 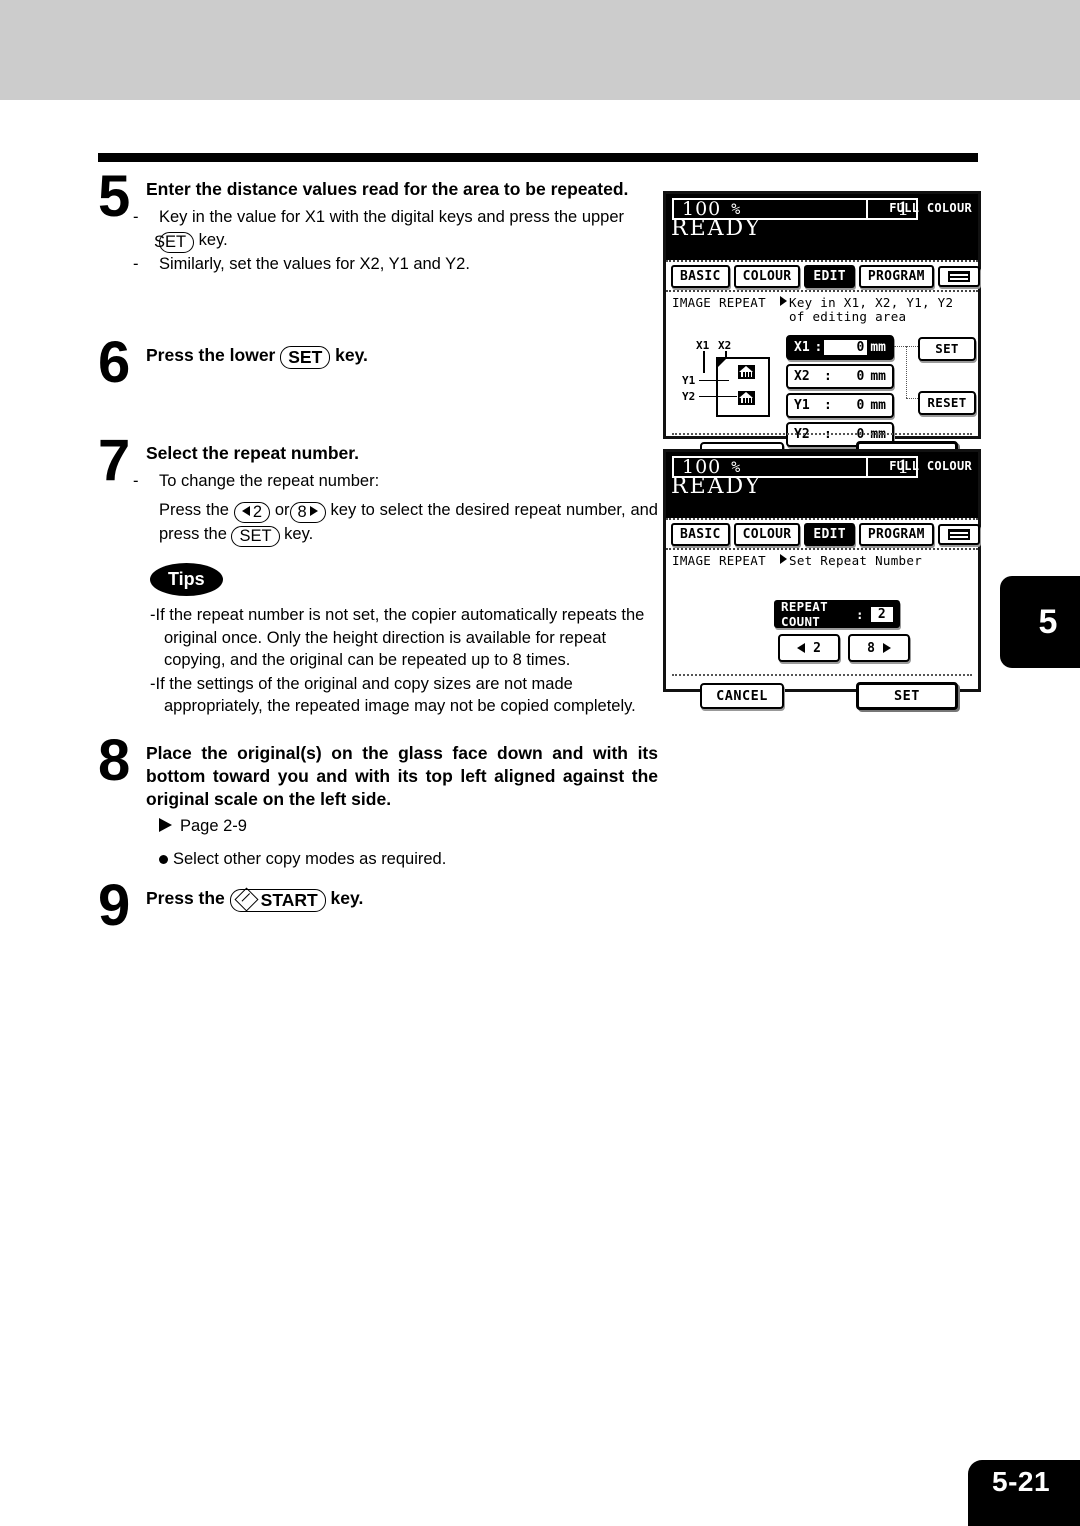 What do you see at coordinates (783, 301) in the screenshot?
I see `pointer-triangle-icon` at bounding box center [783, 301].